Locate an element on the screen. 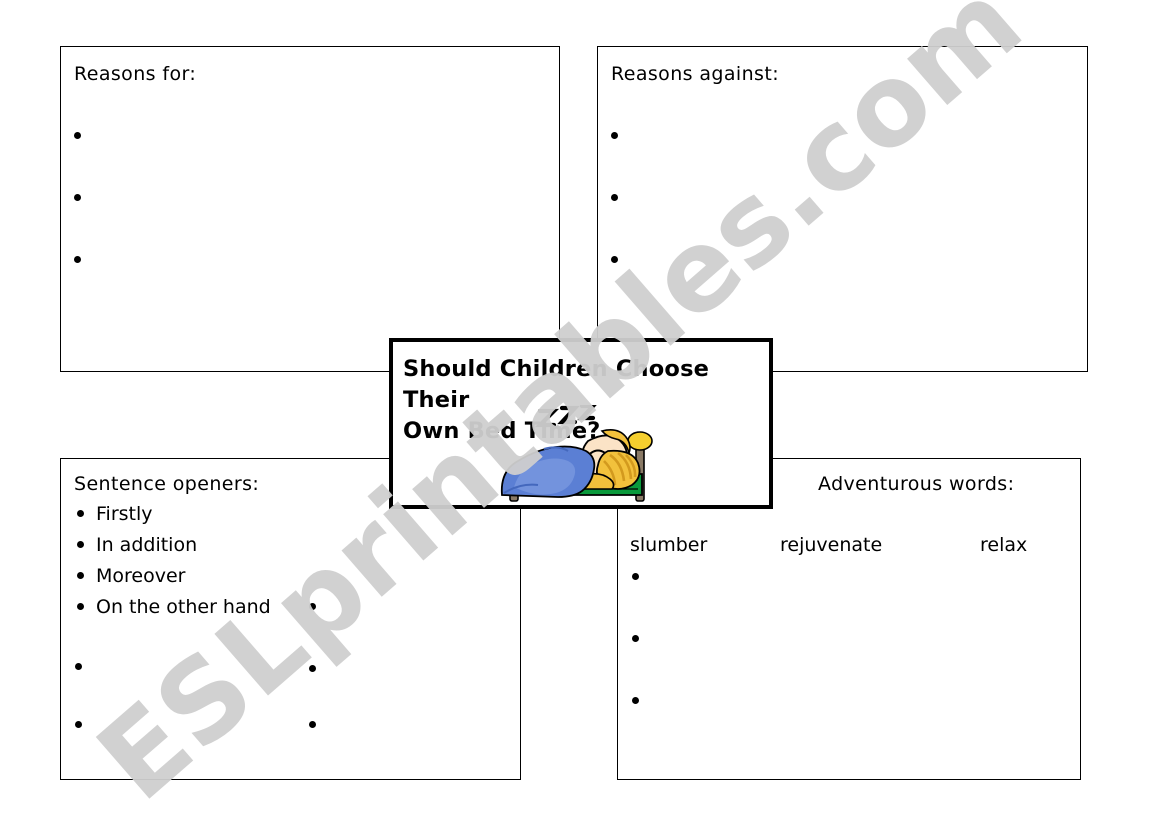 The image size is (1169, 821). sleeping-boy-in-bed-clipart is located at coordinates (576, 453).